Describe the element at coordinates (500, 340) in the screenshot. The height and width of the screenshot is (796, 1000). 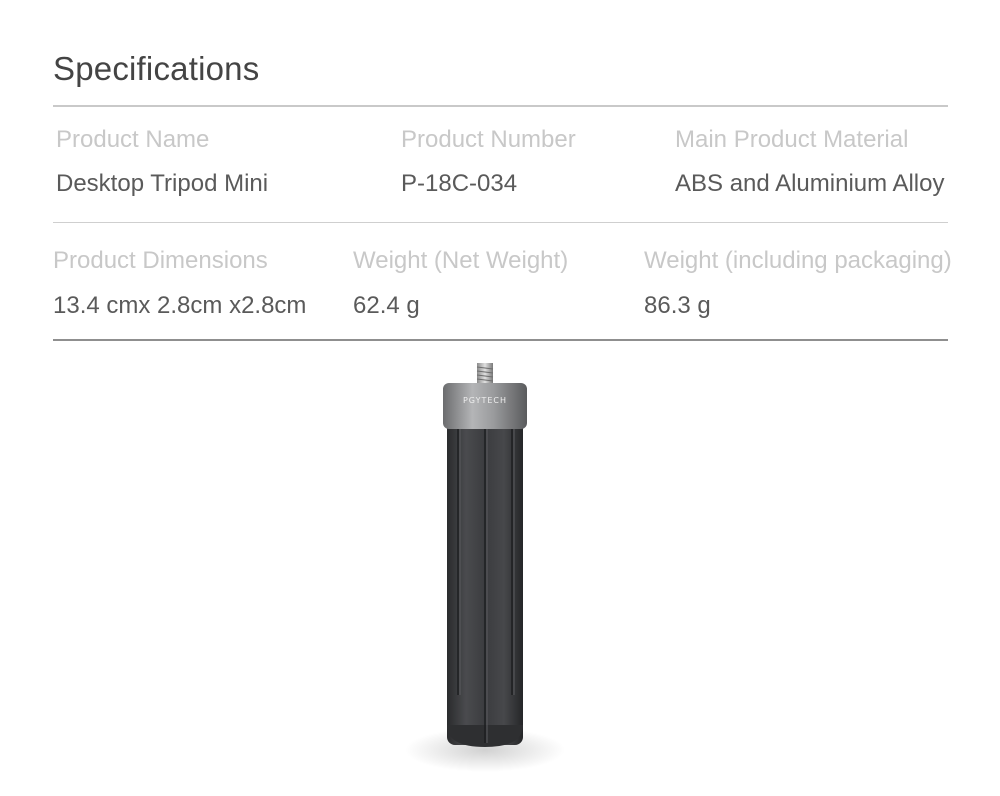
I see `divider-bottom` at that location.